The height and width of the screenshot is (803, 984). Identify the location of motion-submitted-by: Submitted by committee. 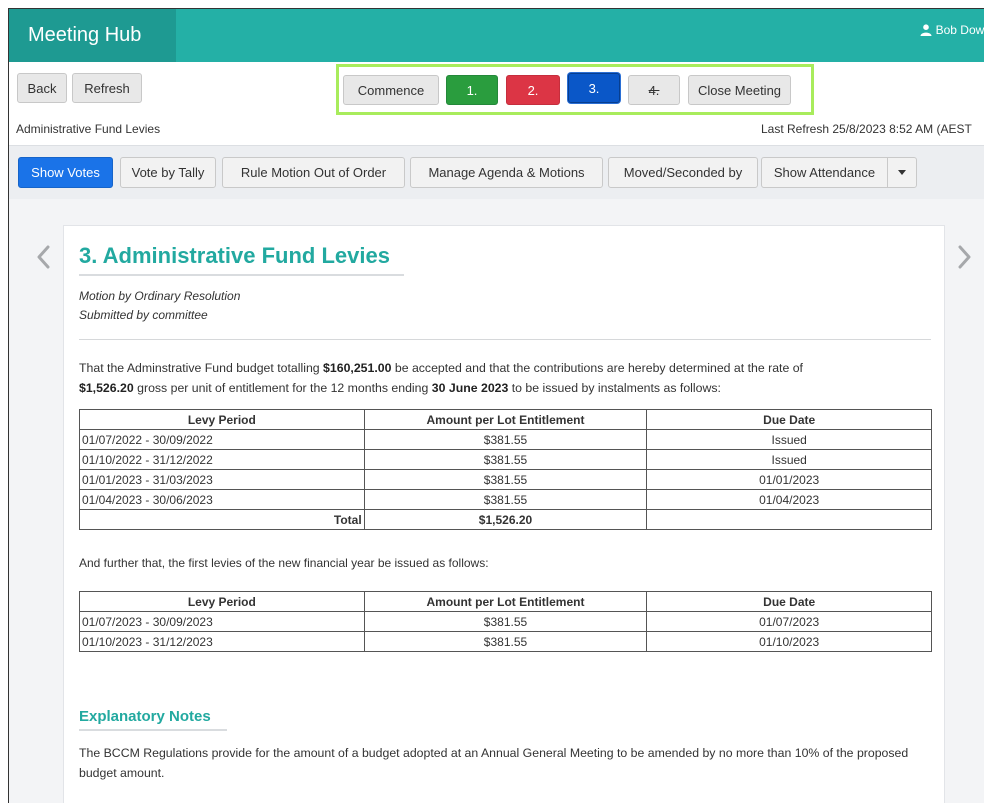
(143, 315).